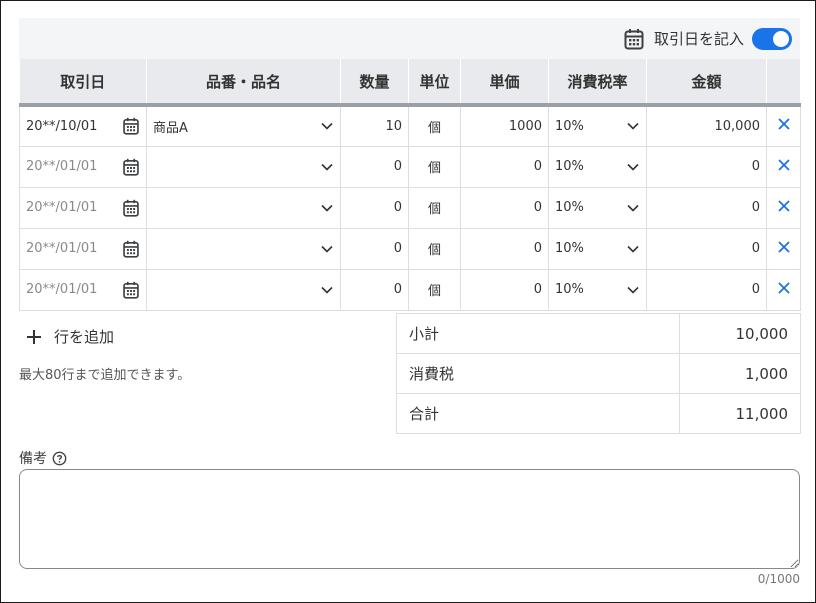 This screenshot has height=603, width=816. Describe the element at coordinates (504, 83) in the screenshot. I see `header-price: 単価` at that location.